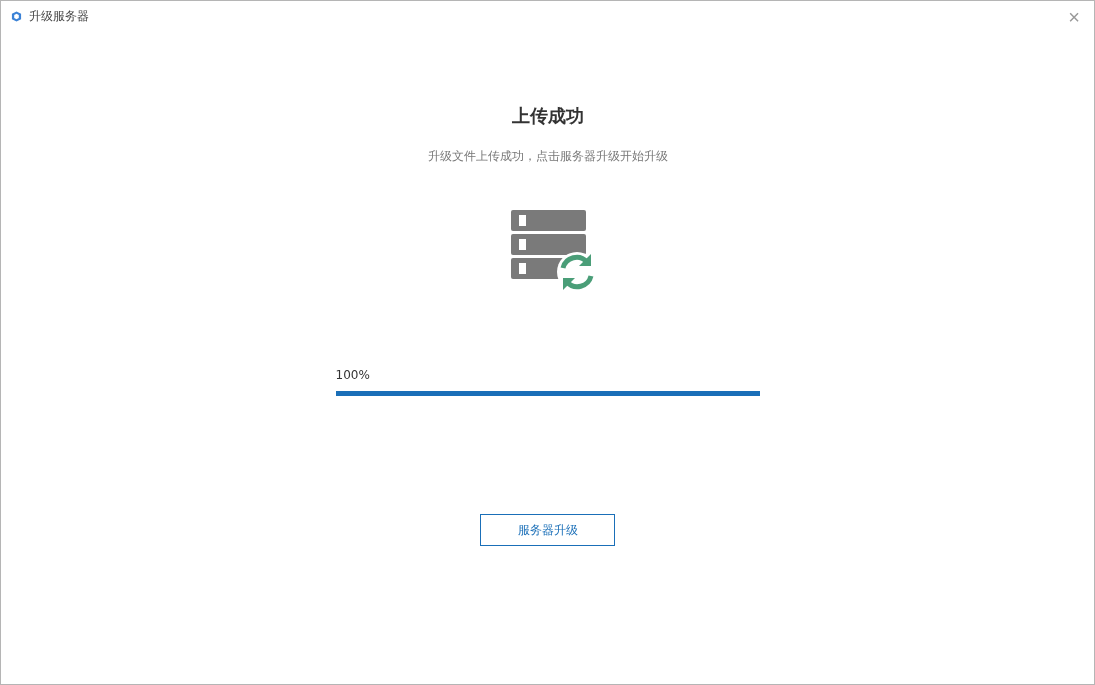 This screenshot has height=685, width=1095. What do you see at coordinates (552, 251) in the screenshot?
I see `server-sync-icon` at bounding box center [552, 251].